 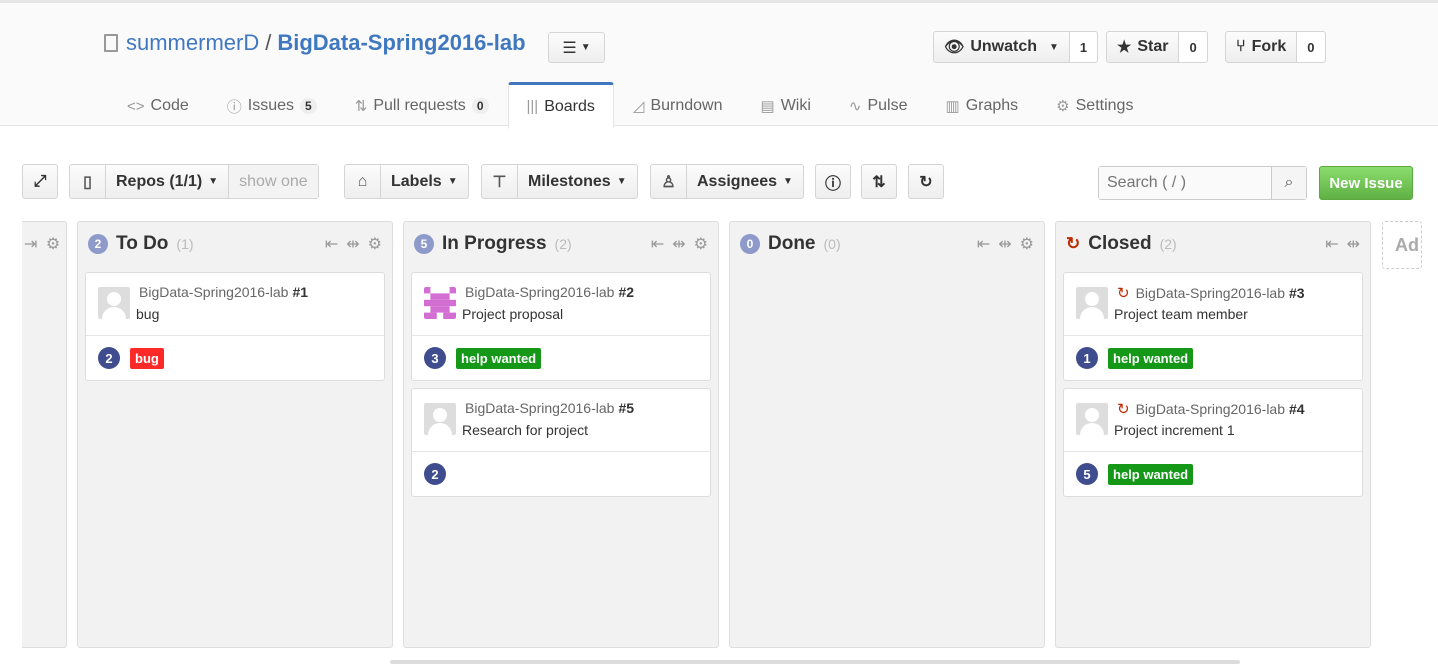 I want to click on issue-opened-icon: ⓘ, so click(x=832, y=184).